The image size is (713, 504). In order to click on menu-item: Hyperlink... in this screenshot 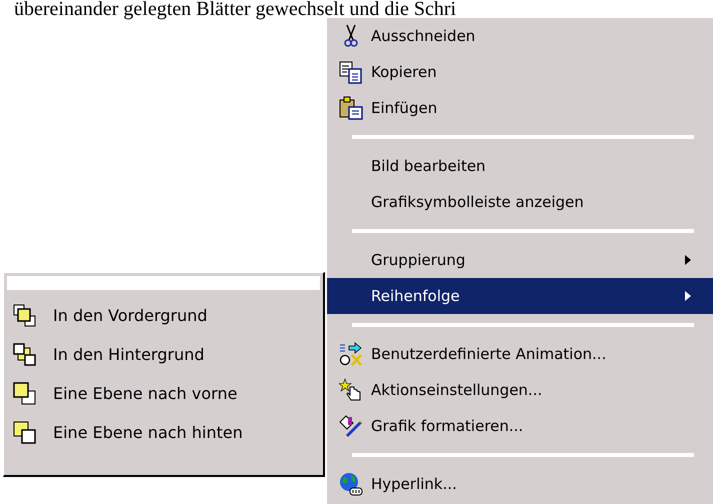, I will do `click(520, 484)`.